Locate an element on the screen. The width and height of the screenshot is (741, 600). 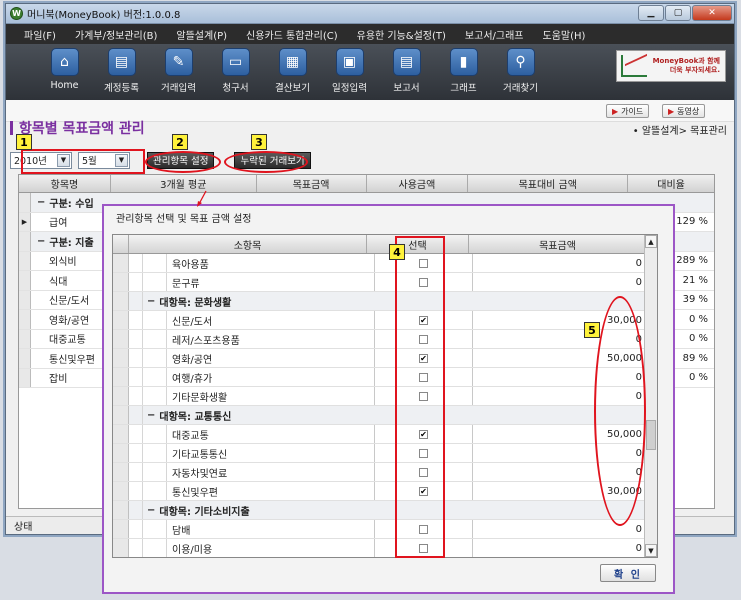
sub-item-row: 이용/미용 0 is located at coordinates (379, 548).